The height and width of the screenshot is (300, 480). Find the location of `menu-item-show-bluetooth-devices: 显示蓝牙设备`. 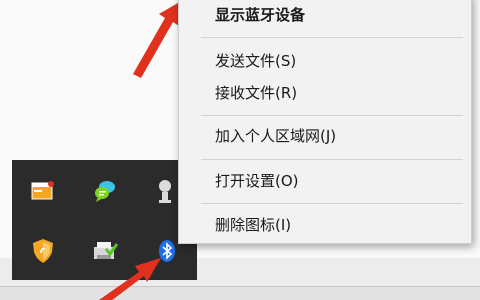

menu-item-show-bluetooth-devices: 显示蓝牙设备 is located at coordinates (260, 14).